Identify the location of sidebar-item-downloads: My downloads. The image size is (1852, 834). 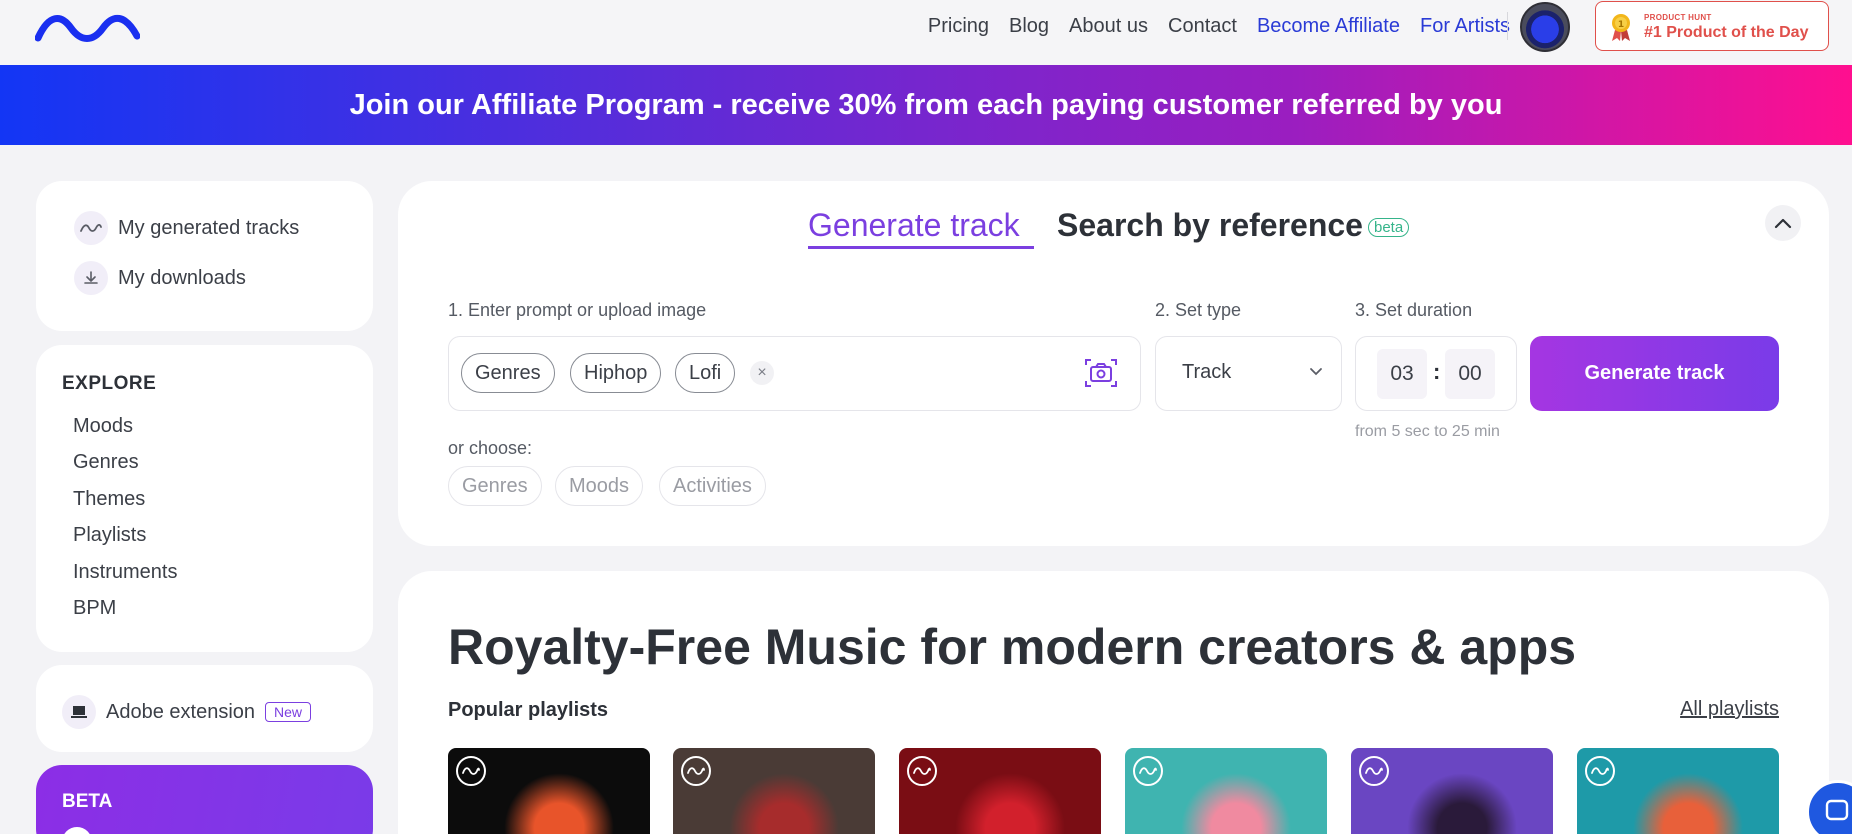
(160, 278).